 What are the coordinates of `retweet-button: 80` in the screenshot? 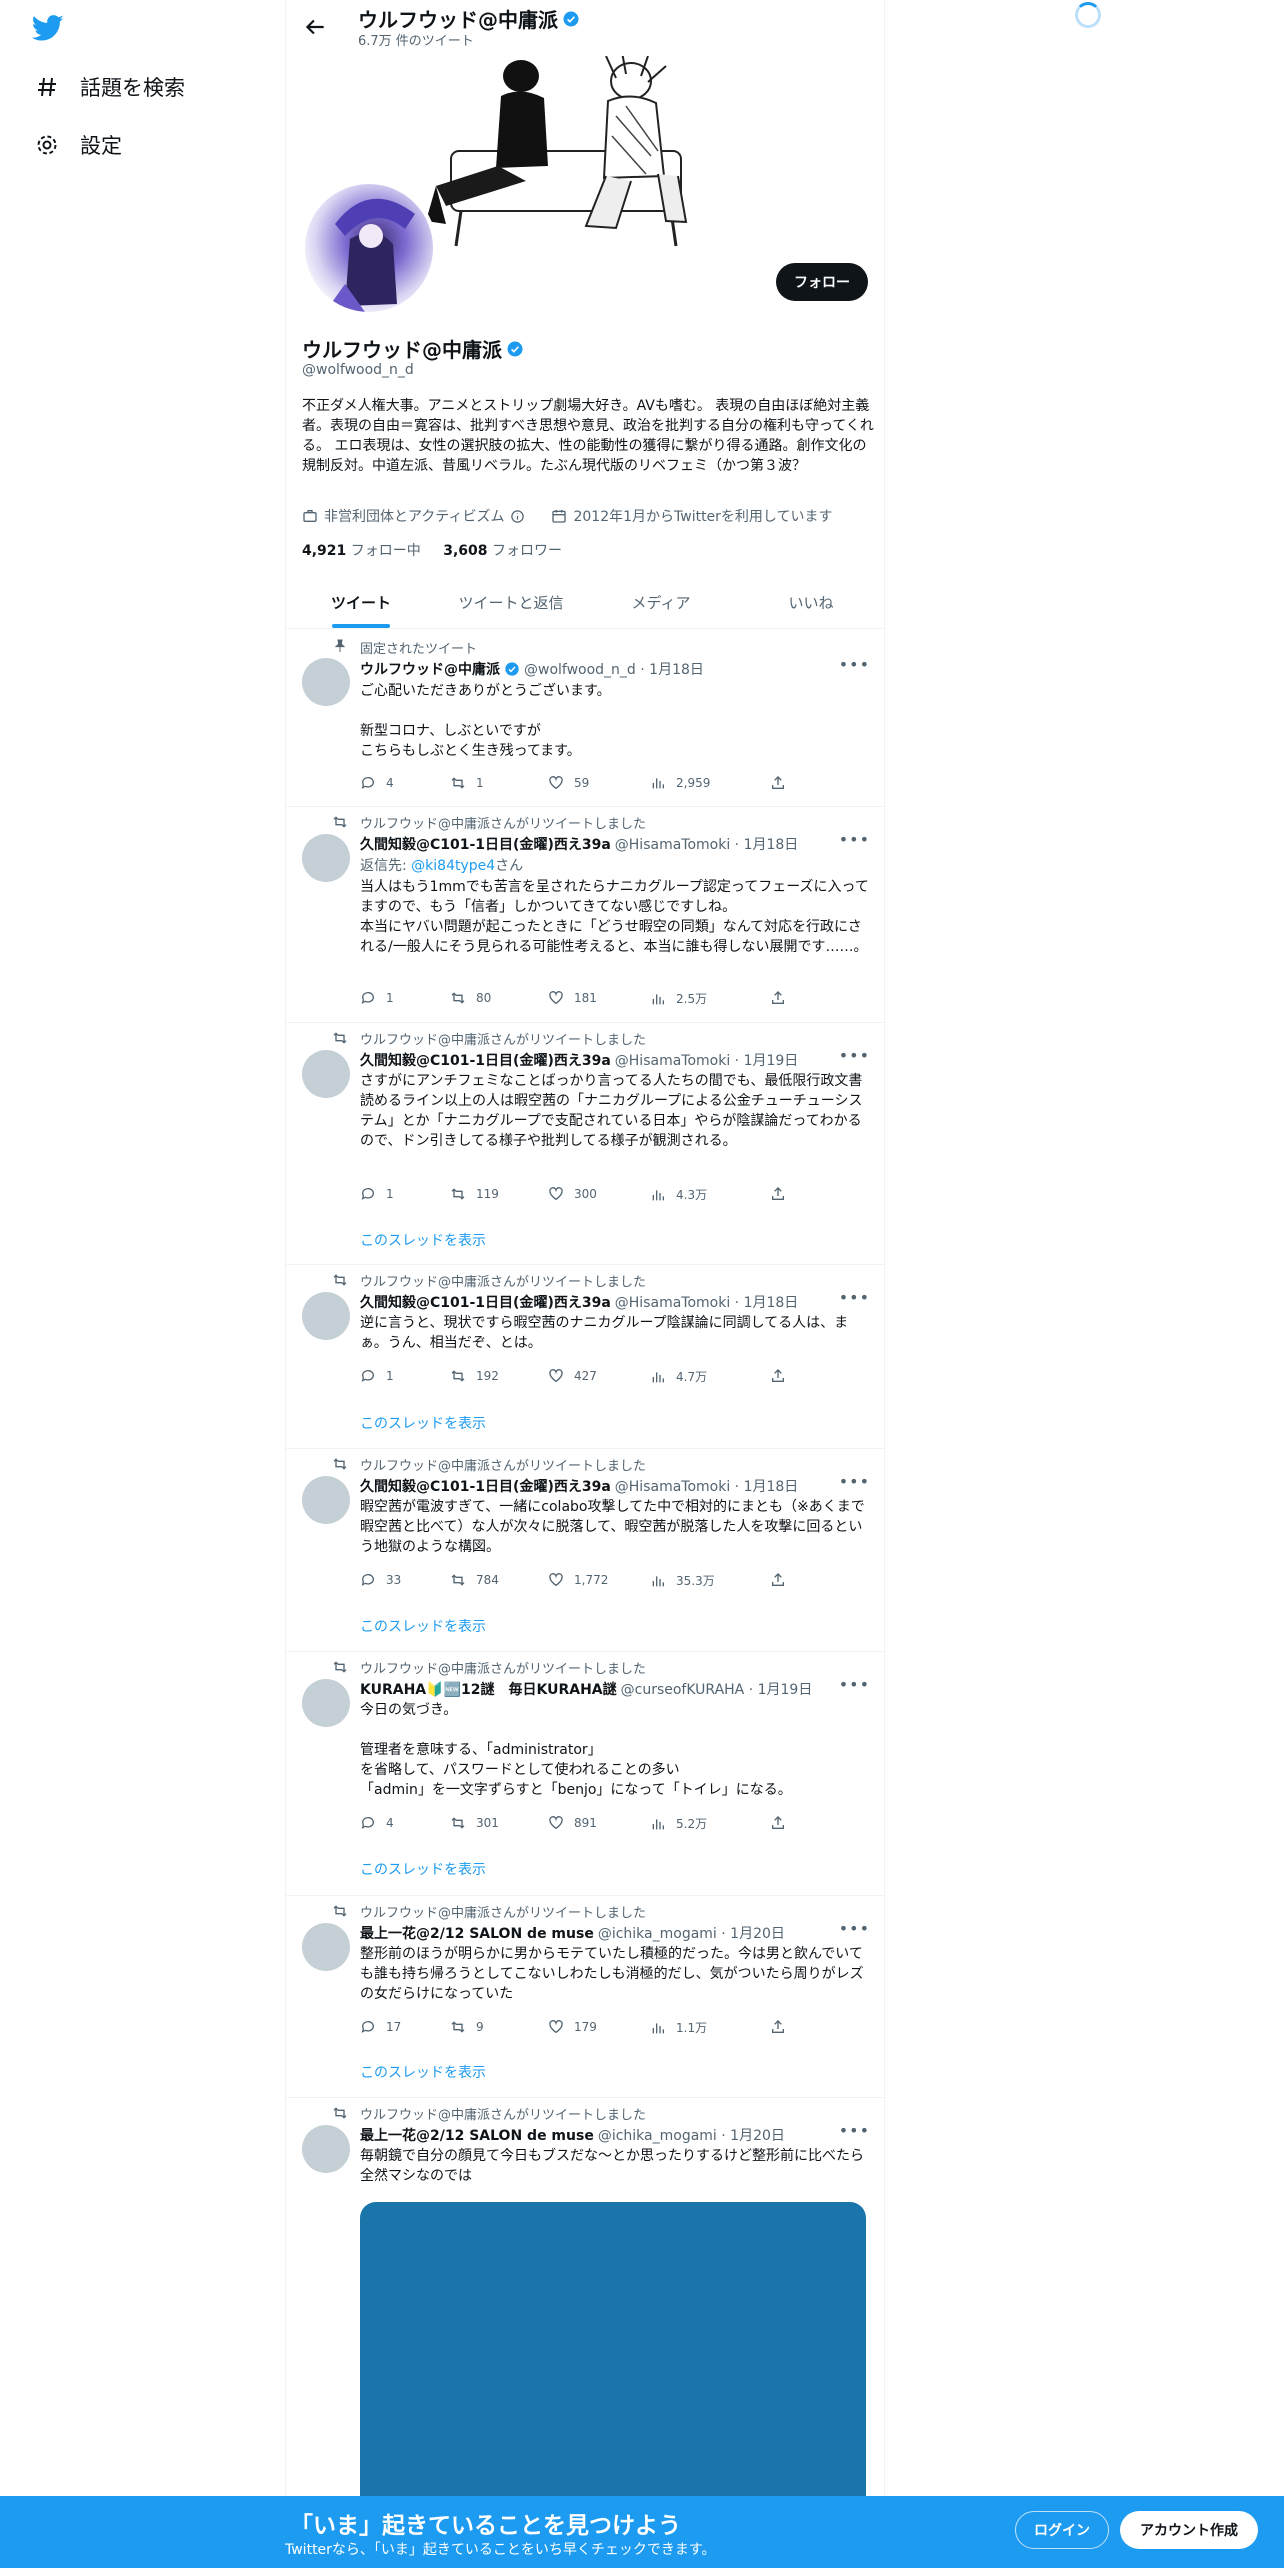 It's located at (470, 998).